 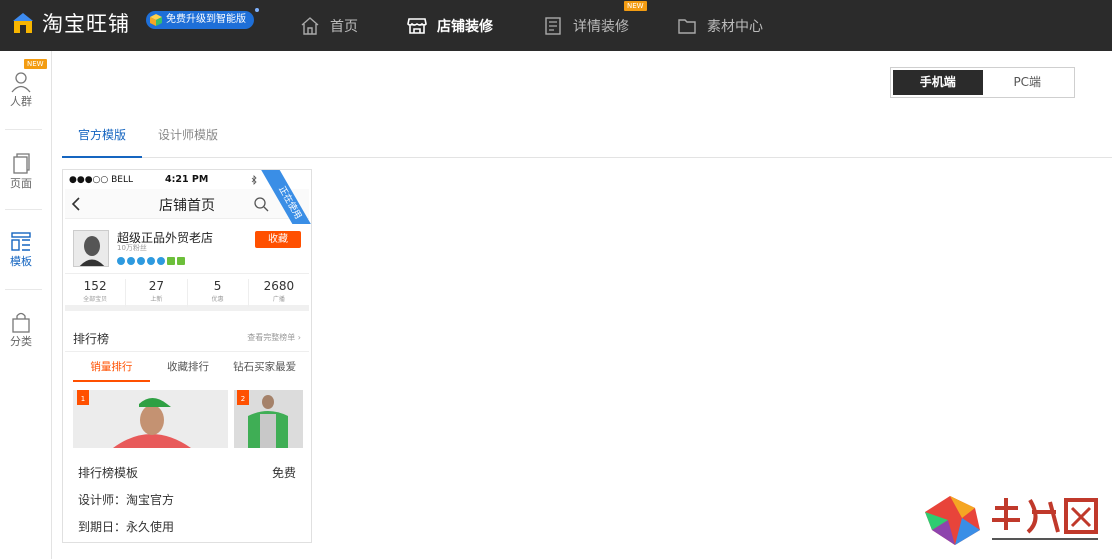 I want to click on ranking-more-label: 查看完整榜单, so click(x=271, y=337).